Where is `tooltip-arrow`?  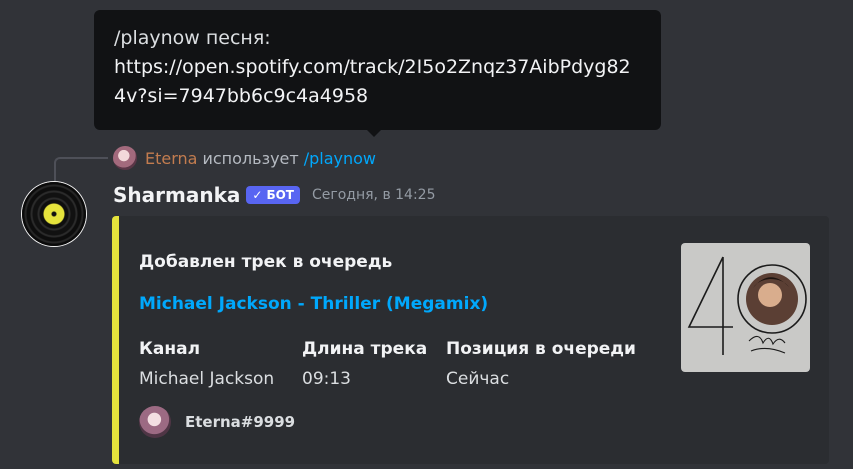
tooltip-arrow is located at coordinates (374, 133).